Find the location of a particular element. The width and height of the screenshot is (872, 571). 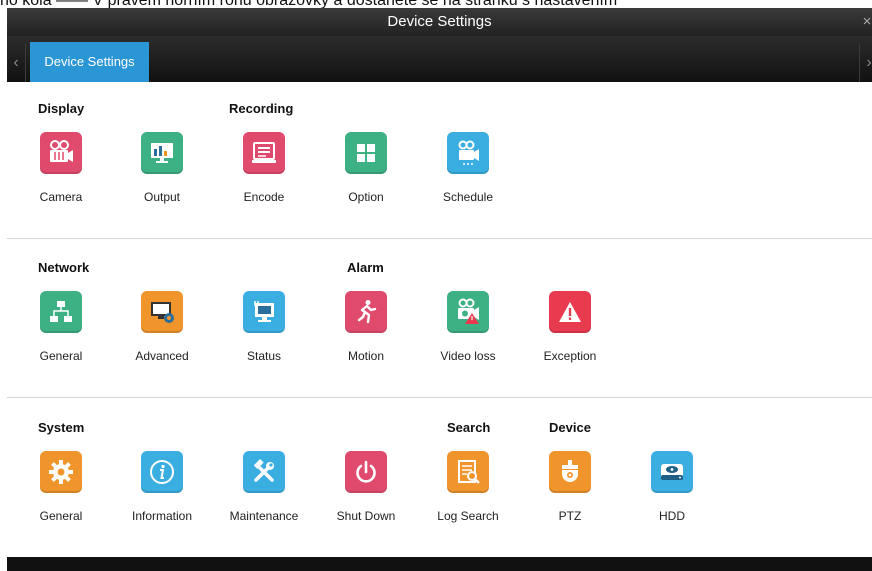

item-option-label: Option is located at coordinates (366, 197).